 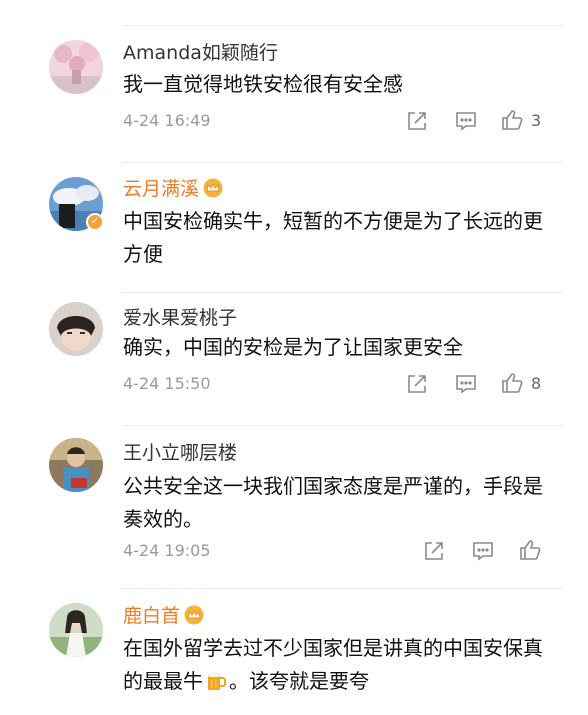 What do you see at coordinates (216, 685) in the screenshot?
I see `beer-emoji-icon` at bounding box center [216, 685].